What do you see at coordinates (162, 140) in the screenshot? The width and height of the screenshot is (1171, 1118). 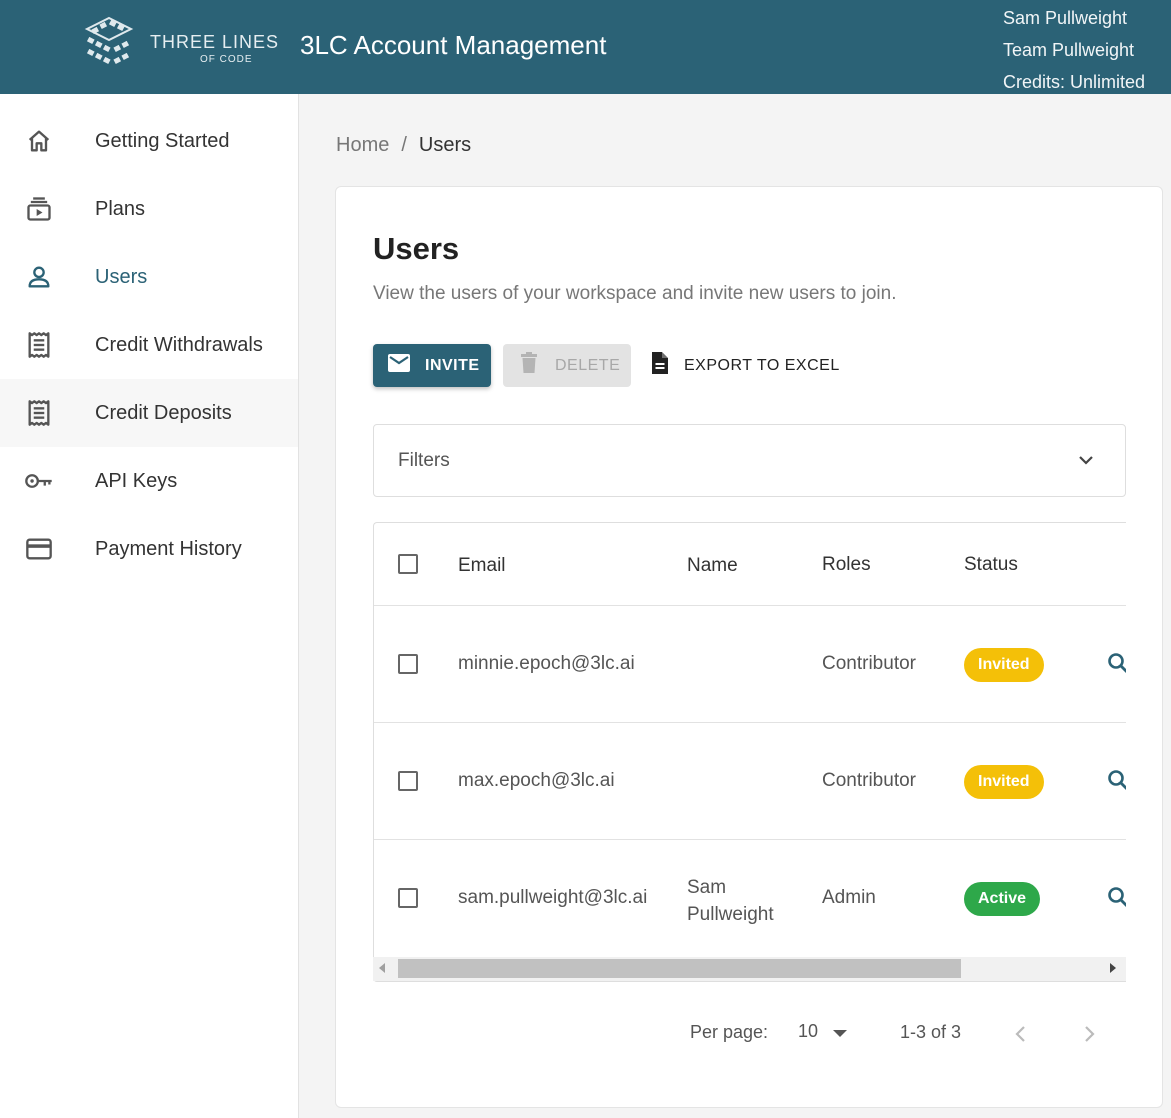 I see `sidebar-item-label: Getting Started` at bounding box center [162, 140].